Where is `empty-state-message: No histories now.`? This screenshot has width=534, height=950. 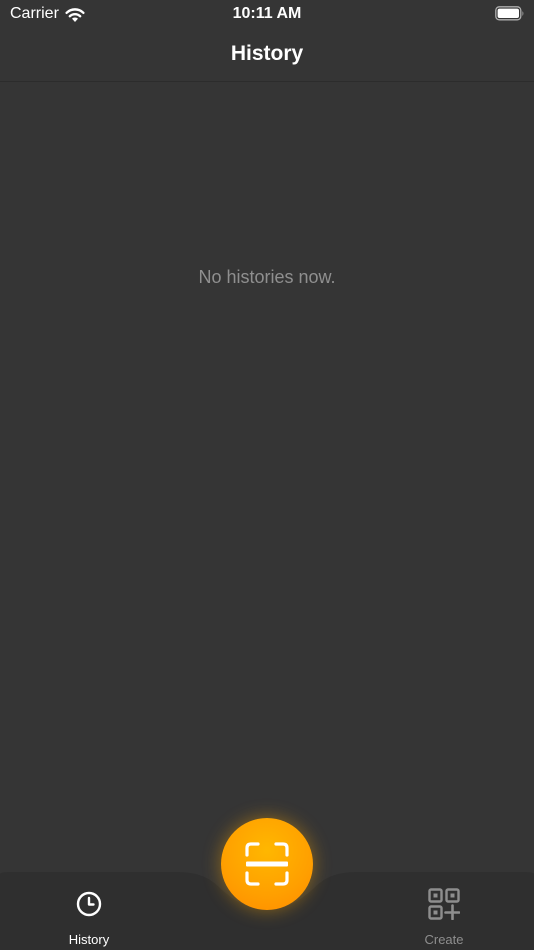 empty-state-message: No histories now. is located at coordinates (267, 277).